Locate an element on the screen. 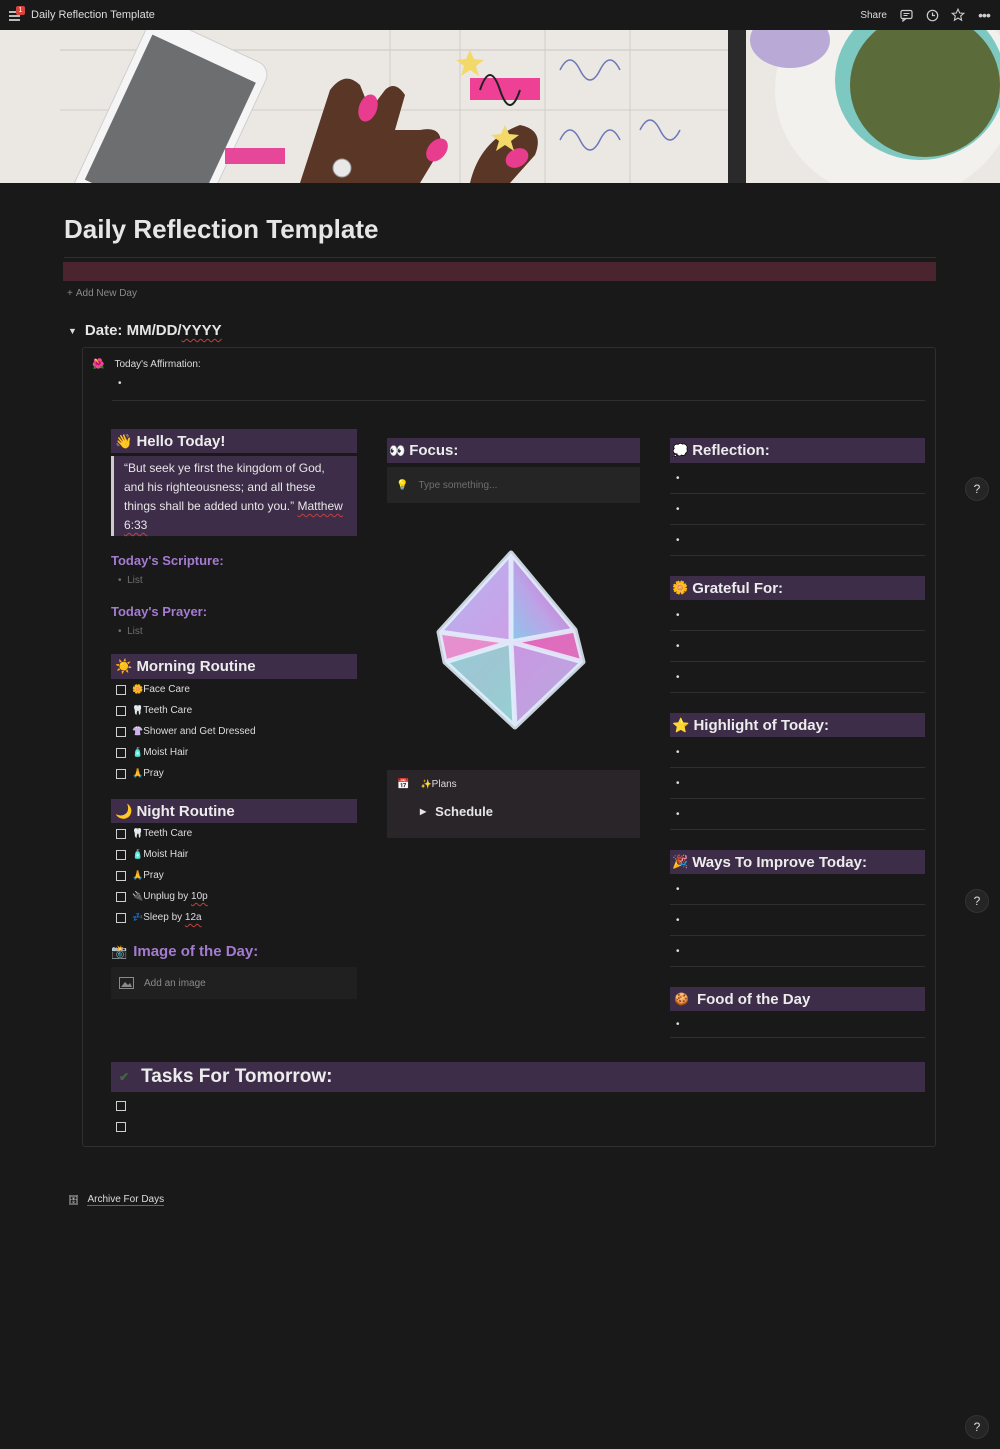  morning-checkbox-row: 🦷Teeth Care is located at coordinates (236, 710).